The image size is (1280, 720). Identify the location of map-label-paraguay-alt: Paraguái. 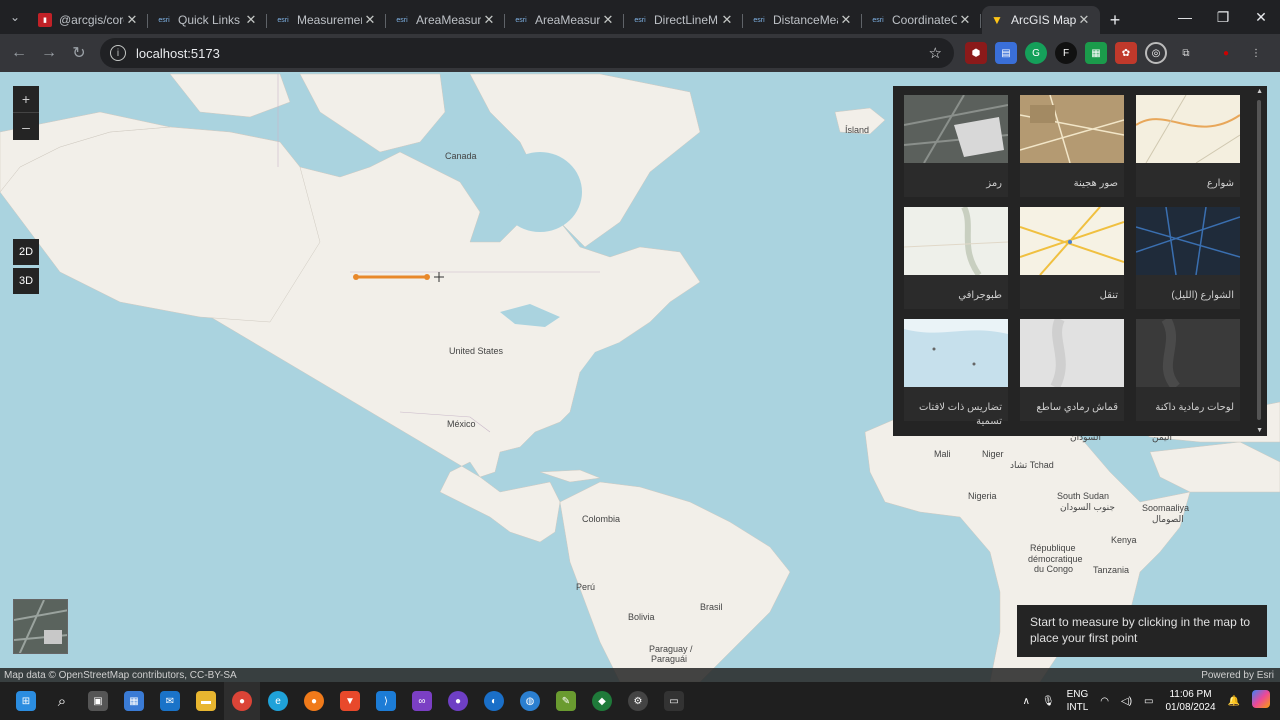
(669, 659).